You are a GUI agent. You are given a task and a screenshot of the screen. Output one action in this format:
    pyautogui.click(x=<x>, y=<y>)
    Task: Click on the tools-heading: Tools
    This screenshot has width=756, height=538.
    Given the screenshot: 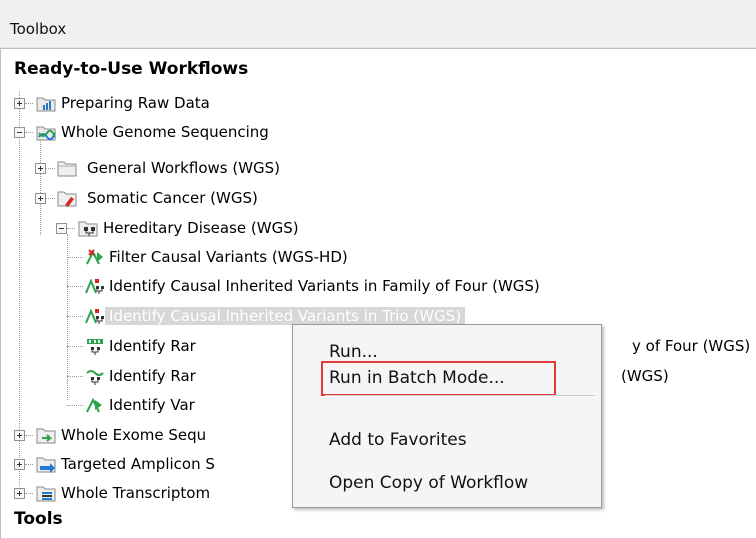 What is the action you would take?
    pyautogui.click(x=38, y=519)
    